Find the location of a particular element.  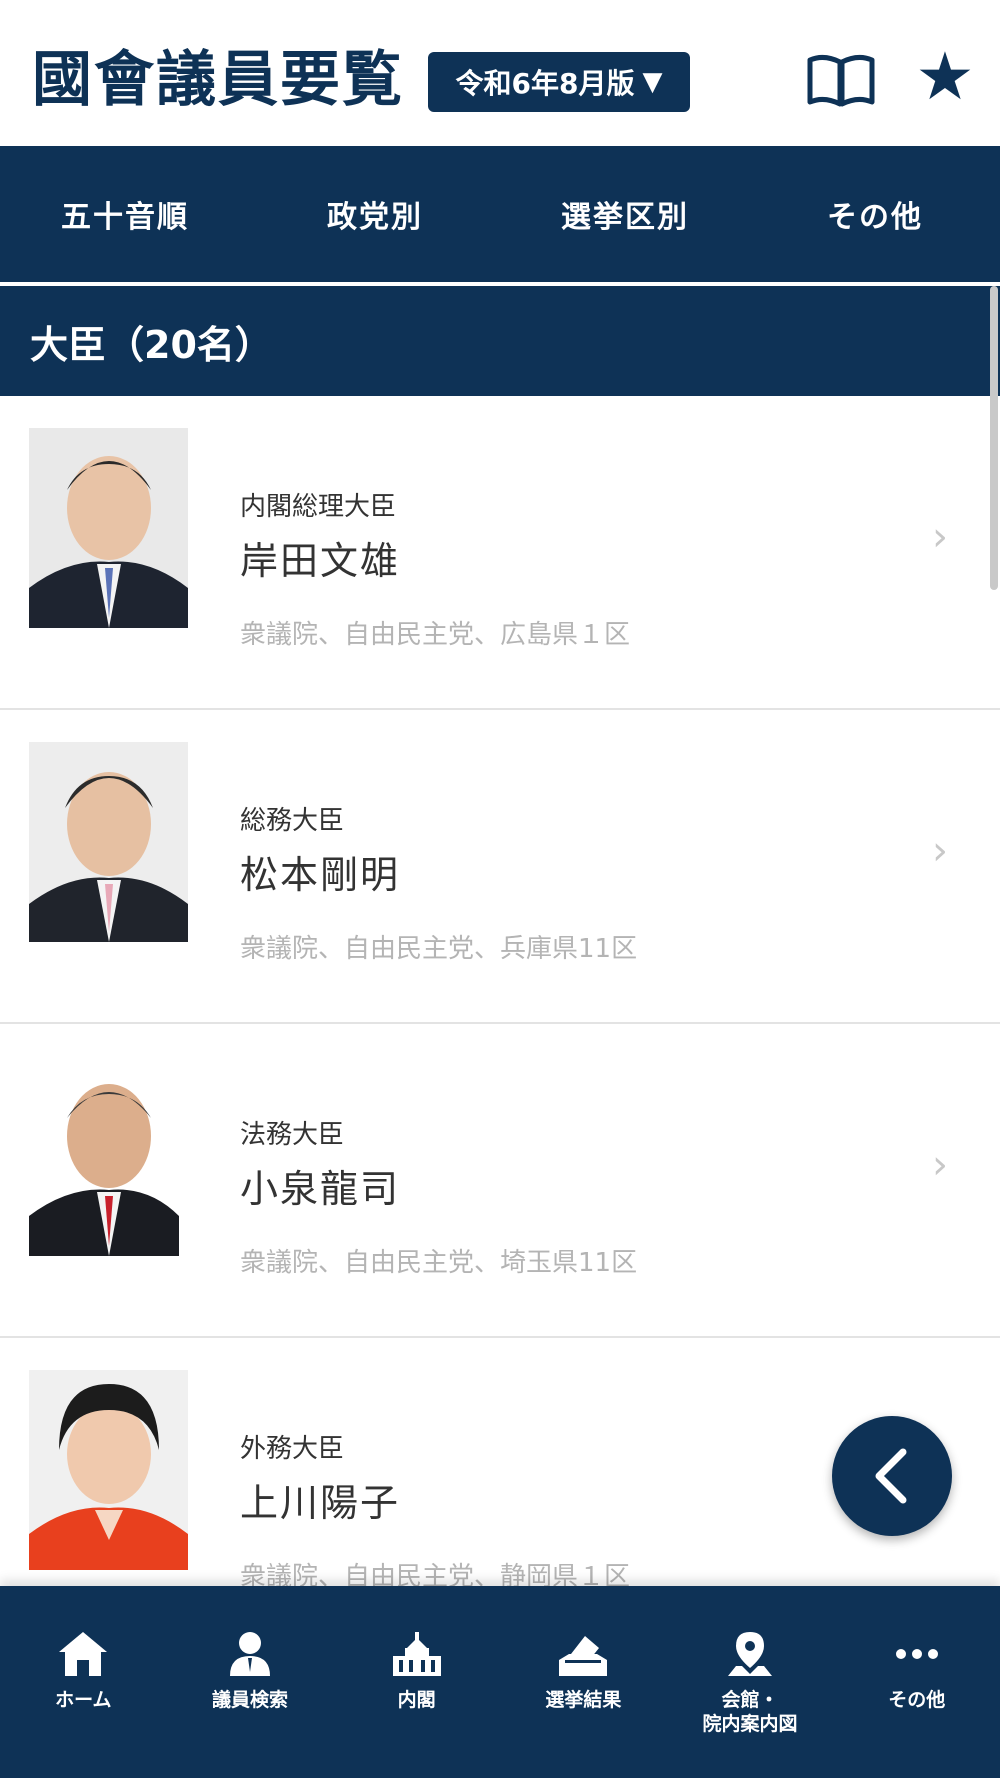

edition-label: 令和6年8月版 is located at coordinates (545, 83).